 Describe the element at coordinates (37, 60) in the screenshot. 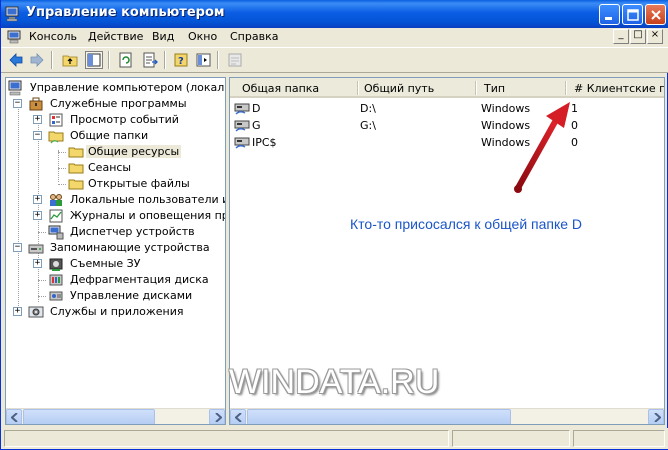

I see `forward-arrow-icon` at that location.